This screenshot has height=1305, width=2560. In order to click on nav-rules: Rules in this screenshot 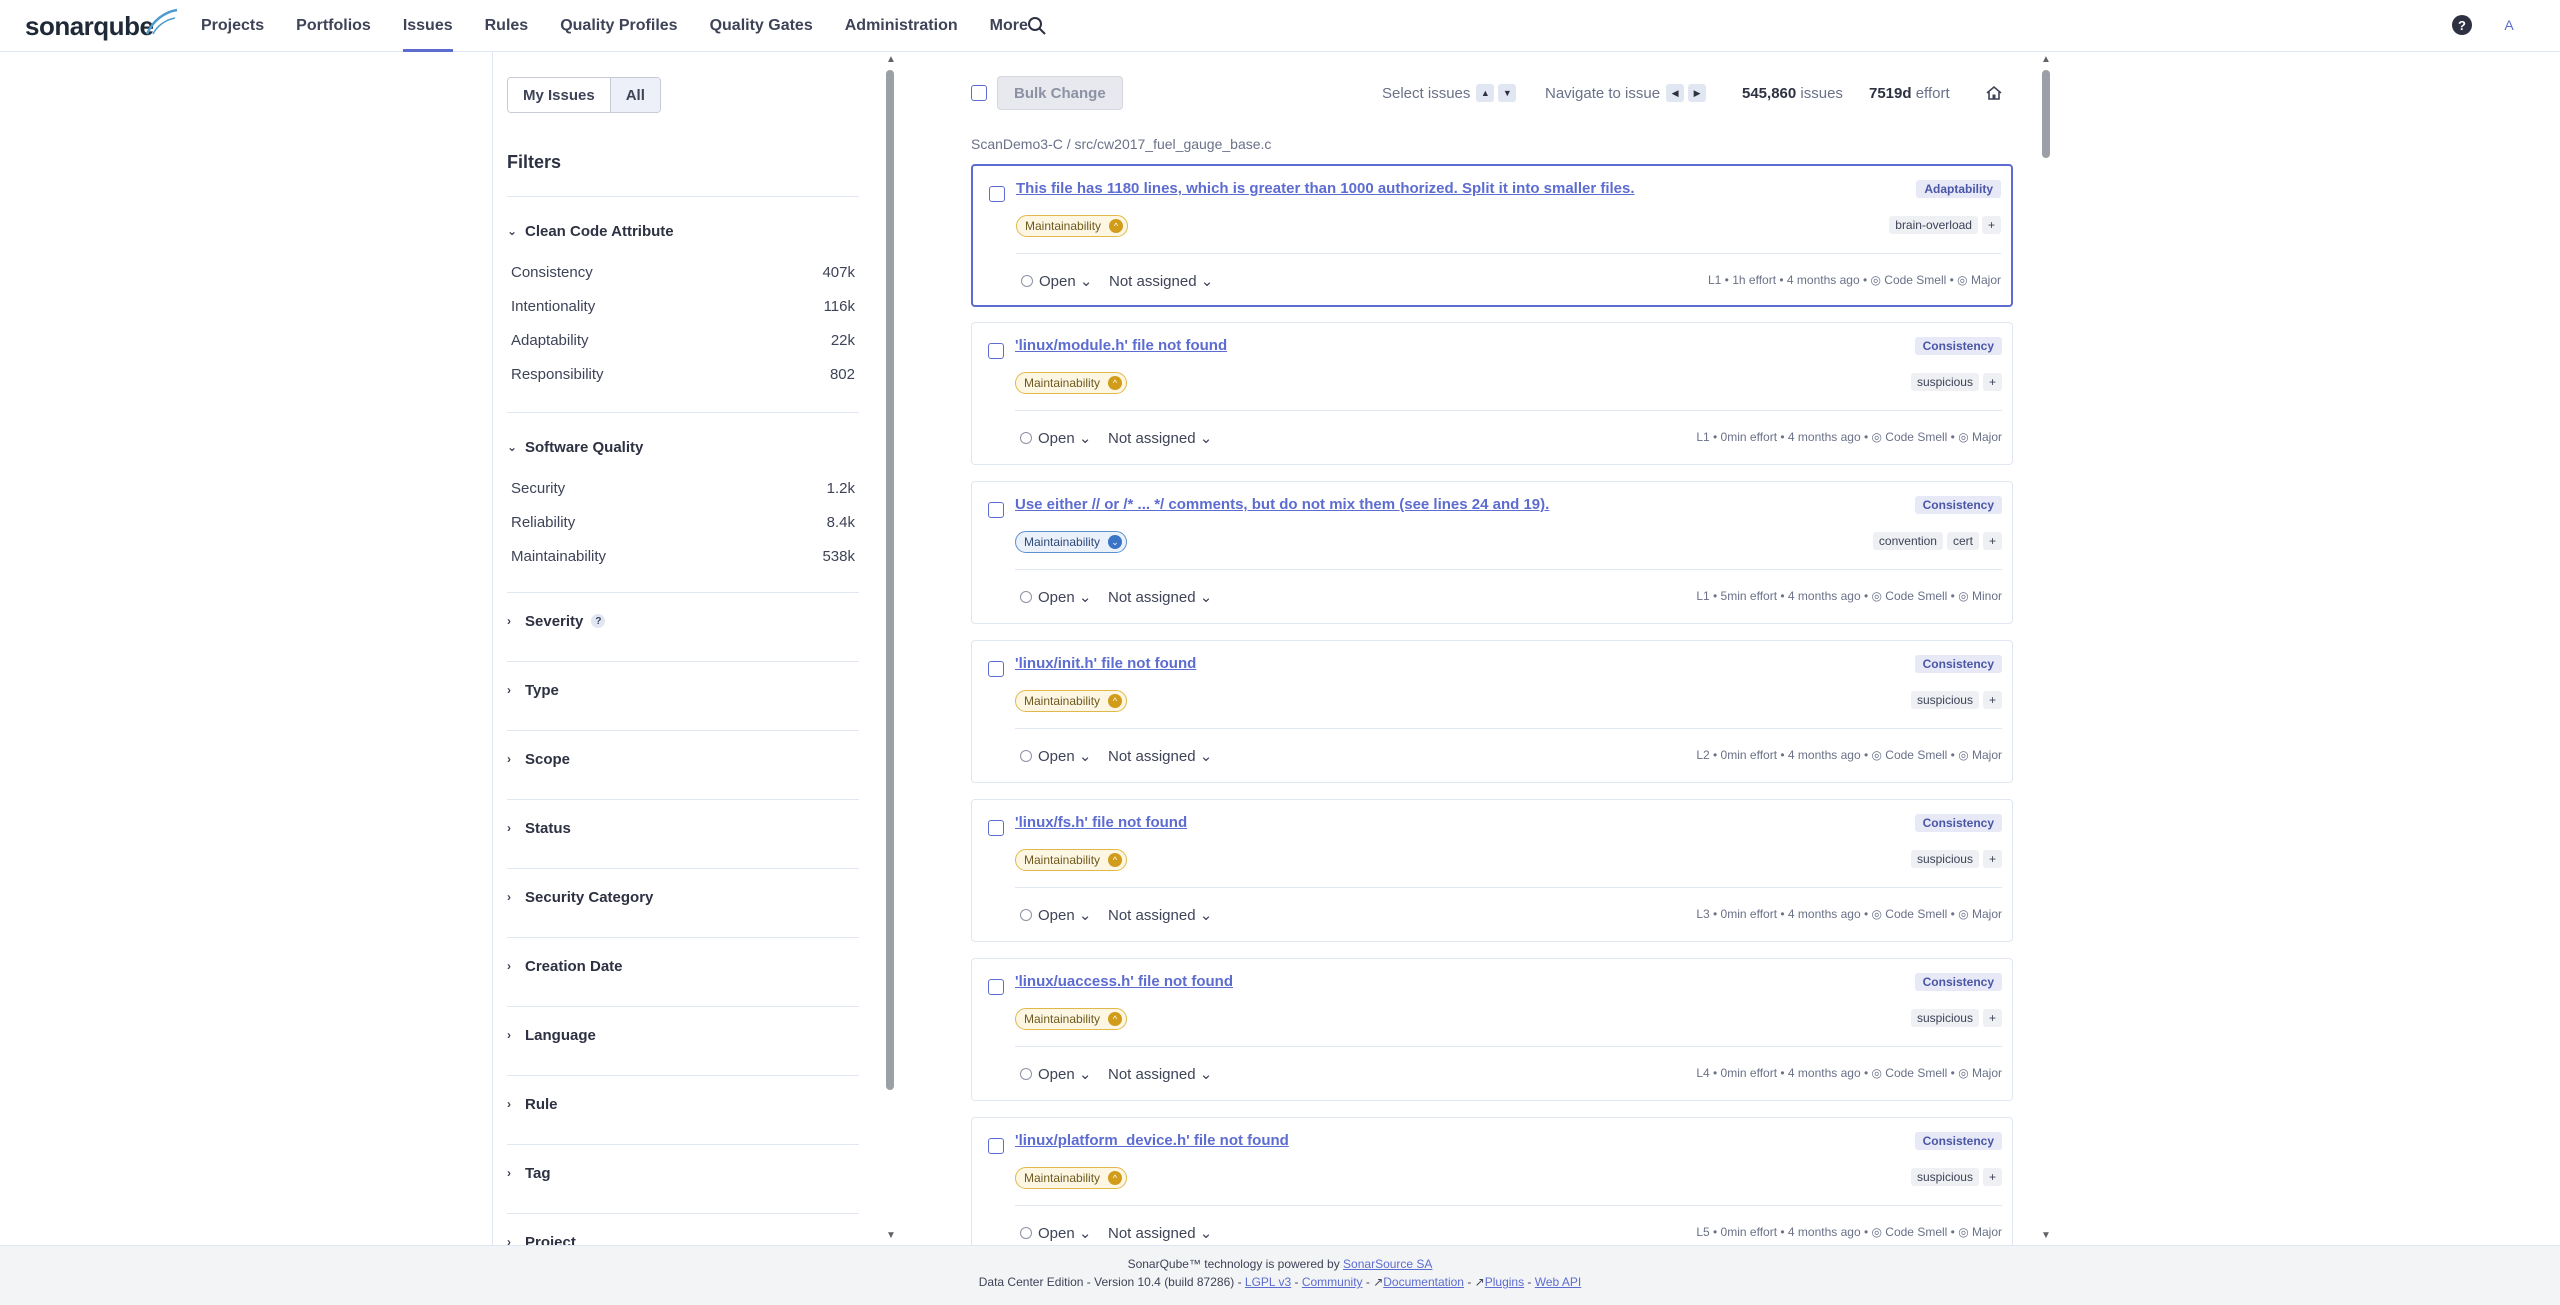, I will do `click(507, 26)`.